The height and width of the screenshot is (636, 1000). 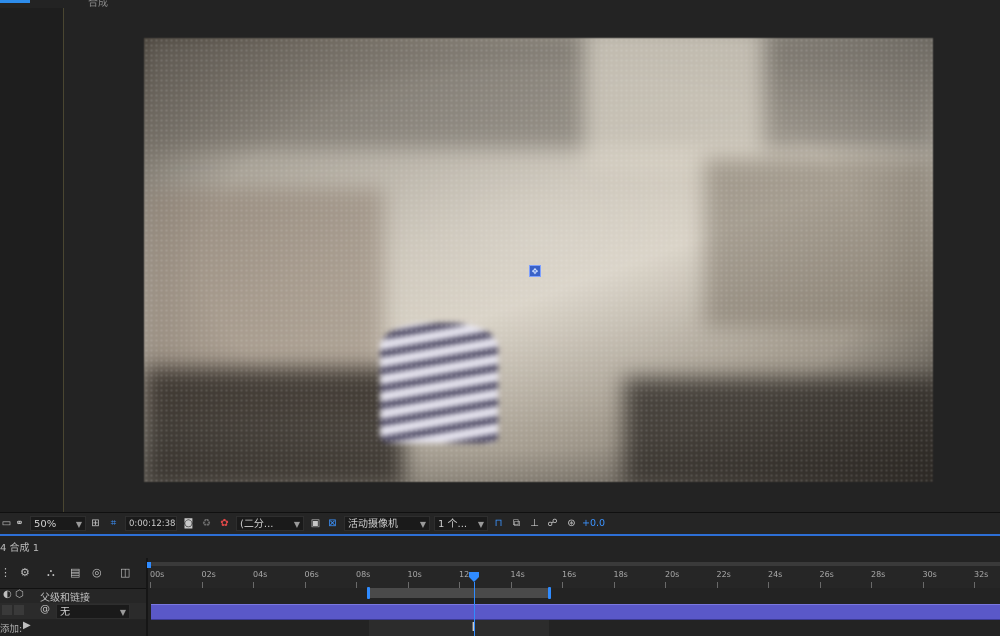 I want to click on frame-blending-icon: ▤, so click(x=75, y=572).